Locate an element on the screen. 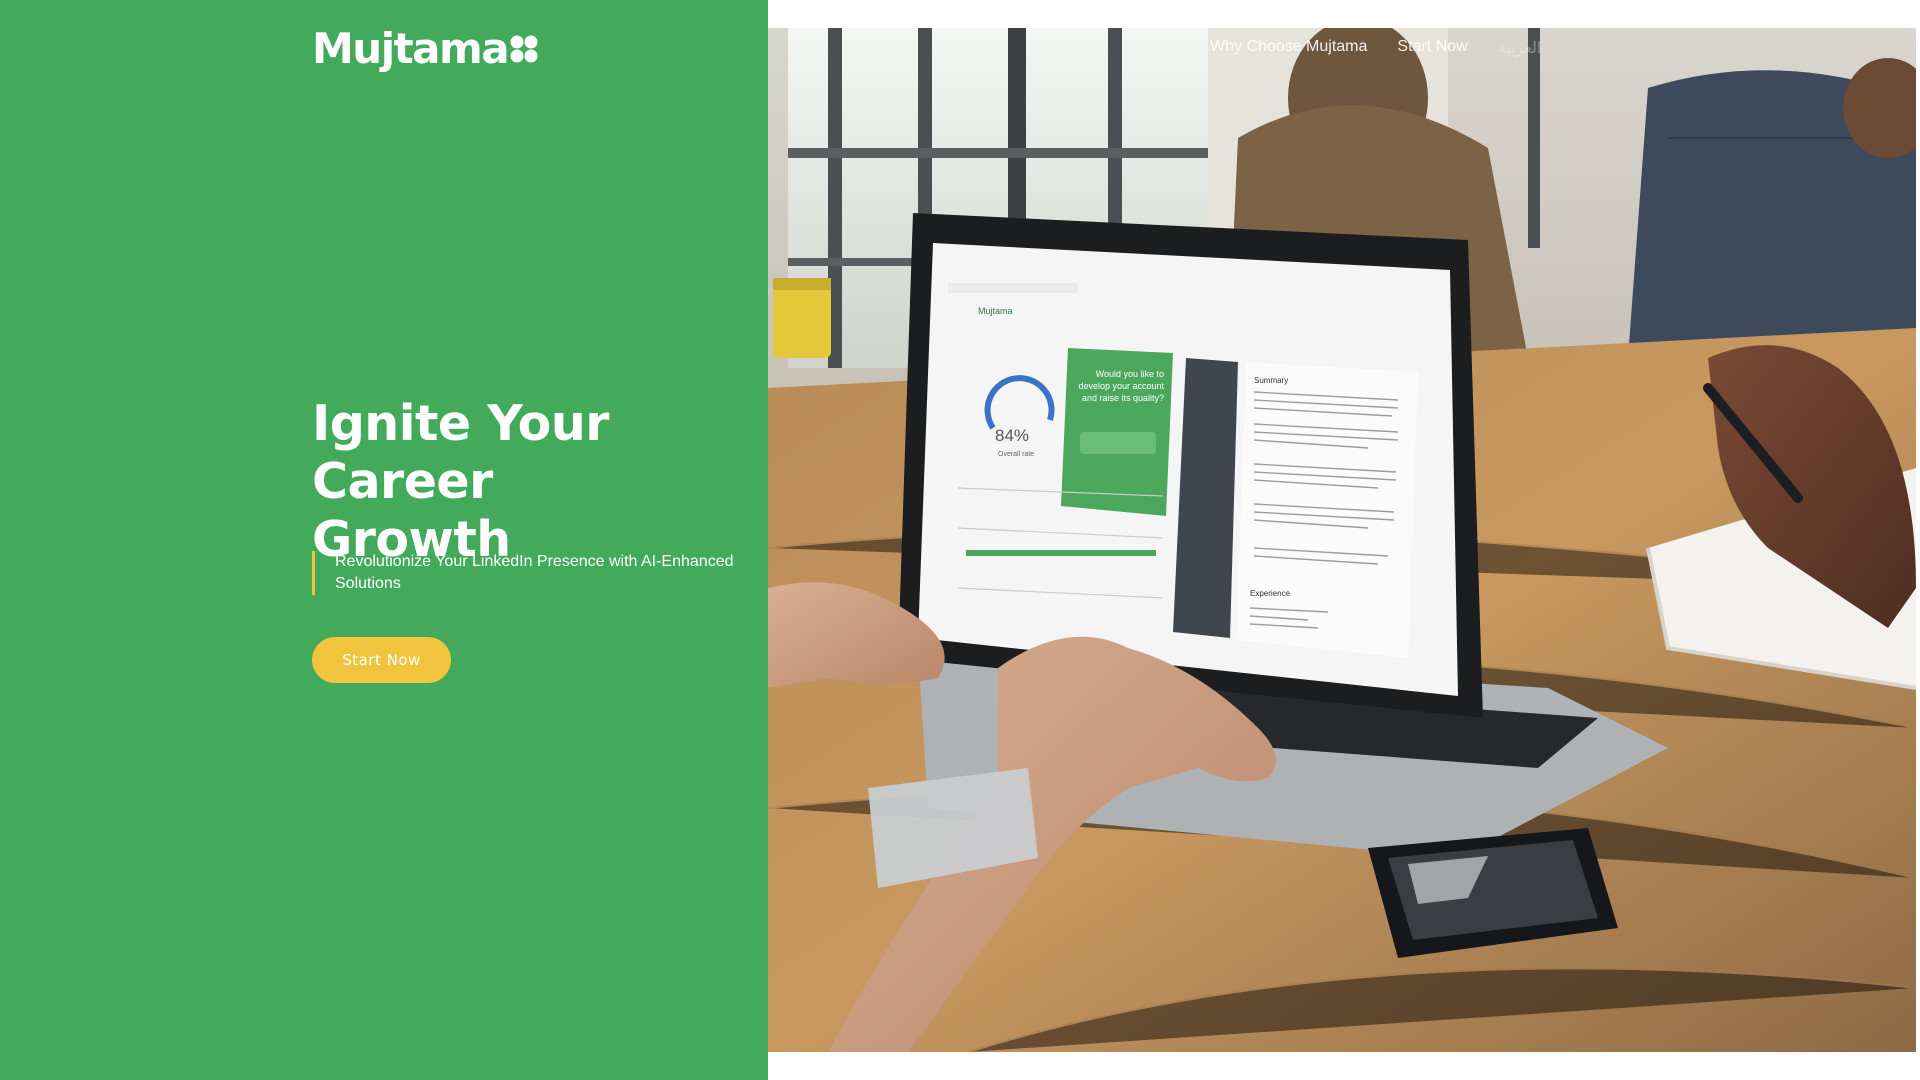 Image resolution: width=1920 pixels, height=1080 pixels. screen-score-caption: Overall rate is located at coordinates (1016, 454).